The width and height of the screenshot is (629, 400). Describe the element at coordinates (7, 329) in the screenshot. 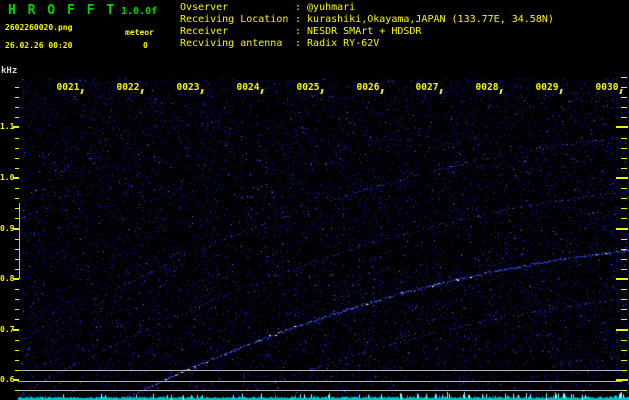

I see `freq-axis-label: 0.7` at that location.